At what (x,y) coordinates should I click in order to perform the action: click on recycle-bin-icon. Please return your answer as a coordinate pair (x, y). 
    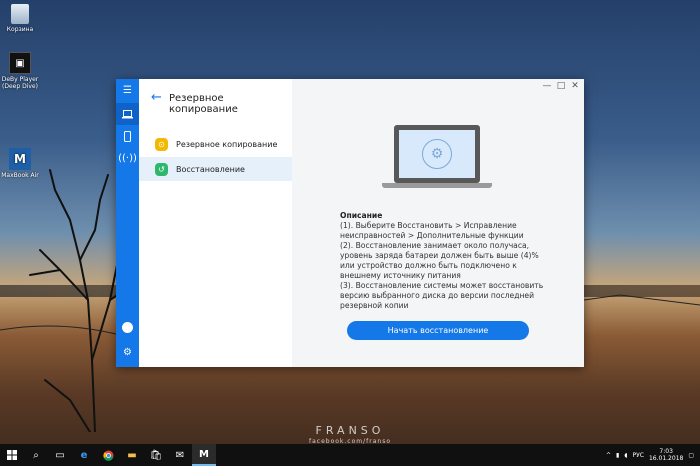
    Looking at the image, I should click on (20, 14).